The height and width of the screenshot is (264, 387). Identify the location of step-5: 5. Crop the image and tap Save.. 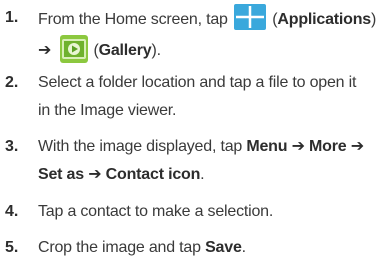
(193, 248).